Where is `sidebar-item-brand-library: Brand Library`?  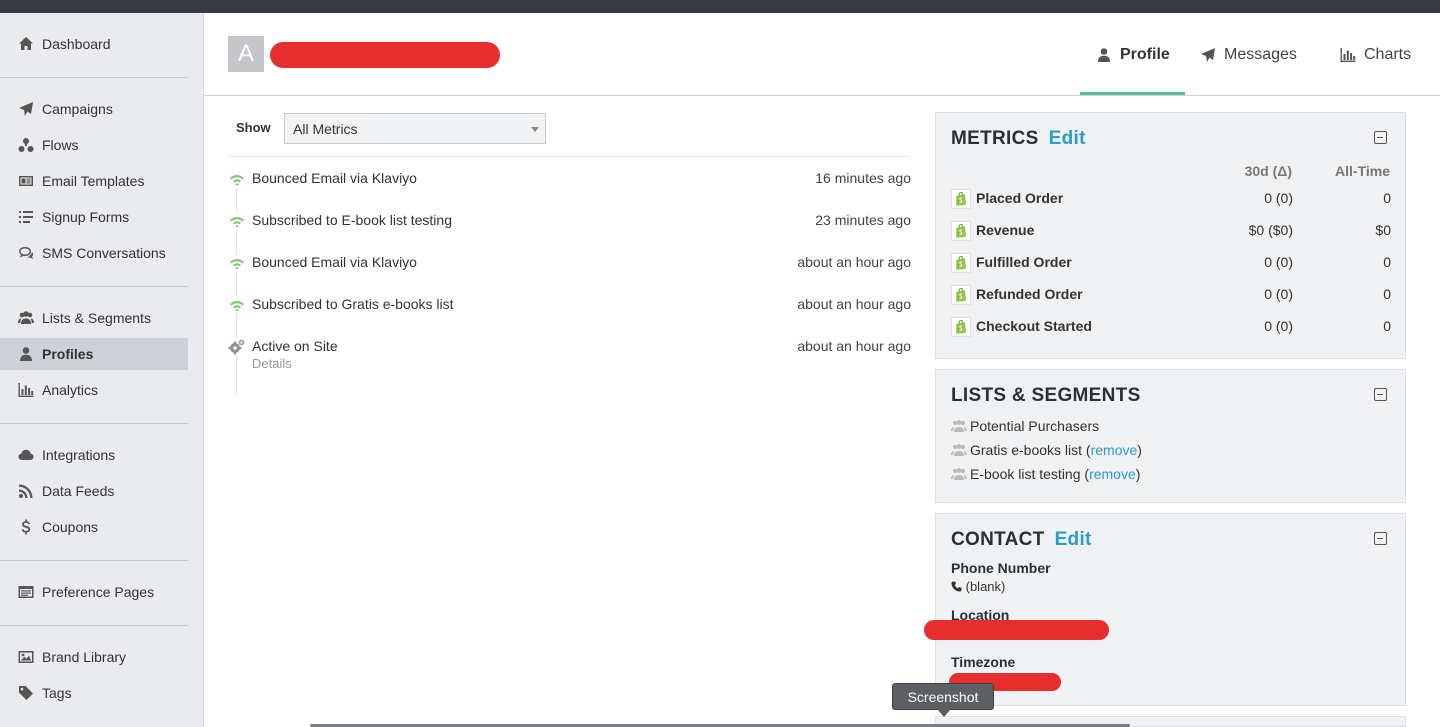
sidebar-item-brand-library: Brand Library is located at coordinates (94, 657).